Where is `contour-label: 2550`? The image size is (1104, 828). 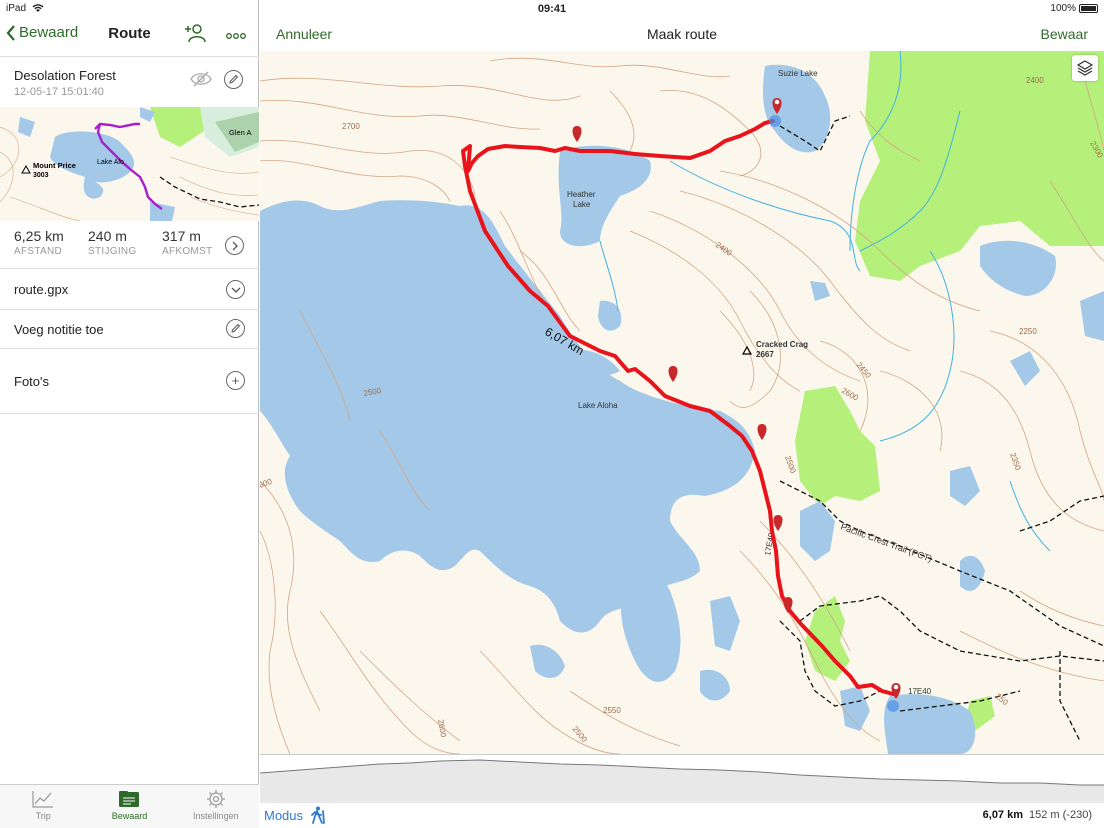 contour-label: 2550 is located at coordinates (612, 710).